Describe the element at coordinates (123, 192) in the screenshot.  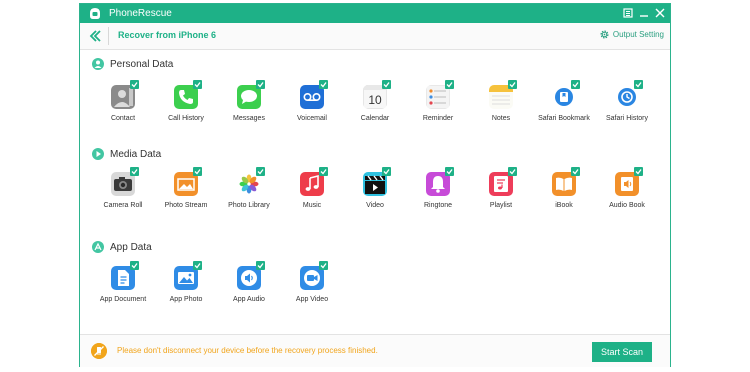
I see `item-camera-roll: Camera Roll` at that location.